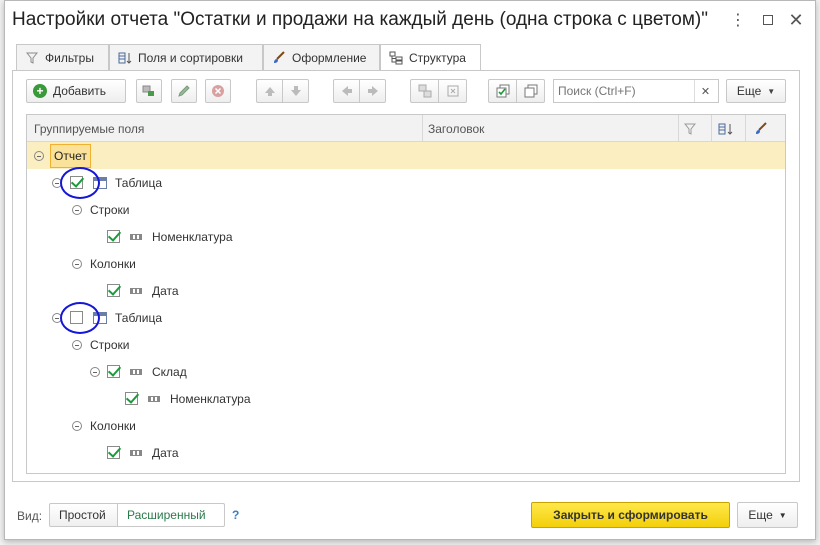 This screenshot has width=820, height=545. I want to click on uncheck-all-icon, so click(530, 91).